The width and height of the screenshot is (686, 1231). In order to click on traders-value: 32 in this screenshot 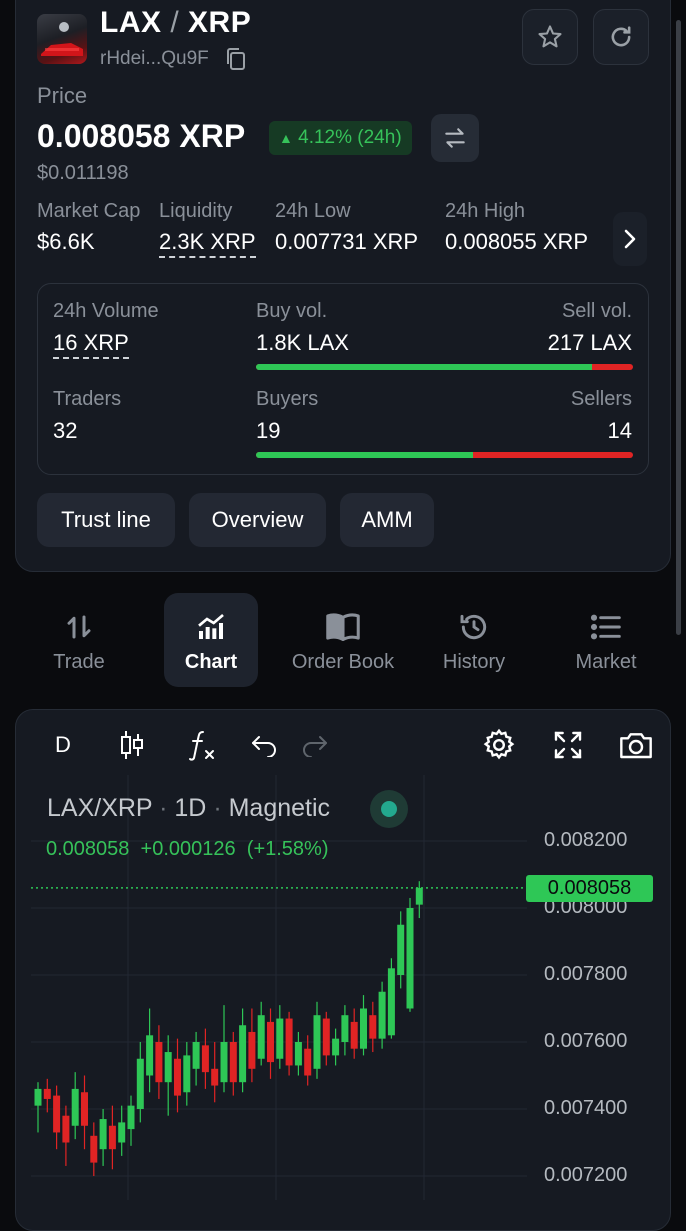, I will do `click(65, 430)`.